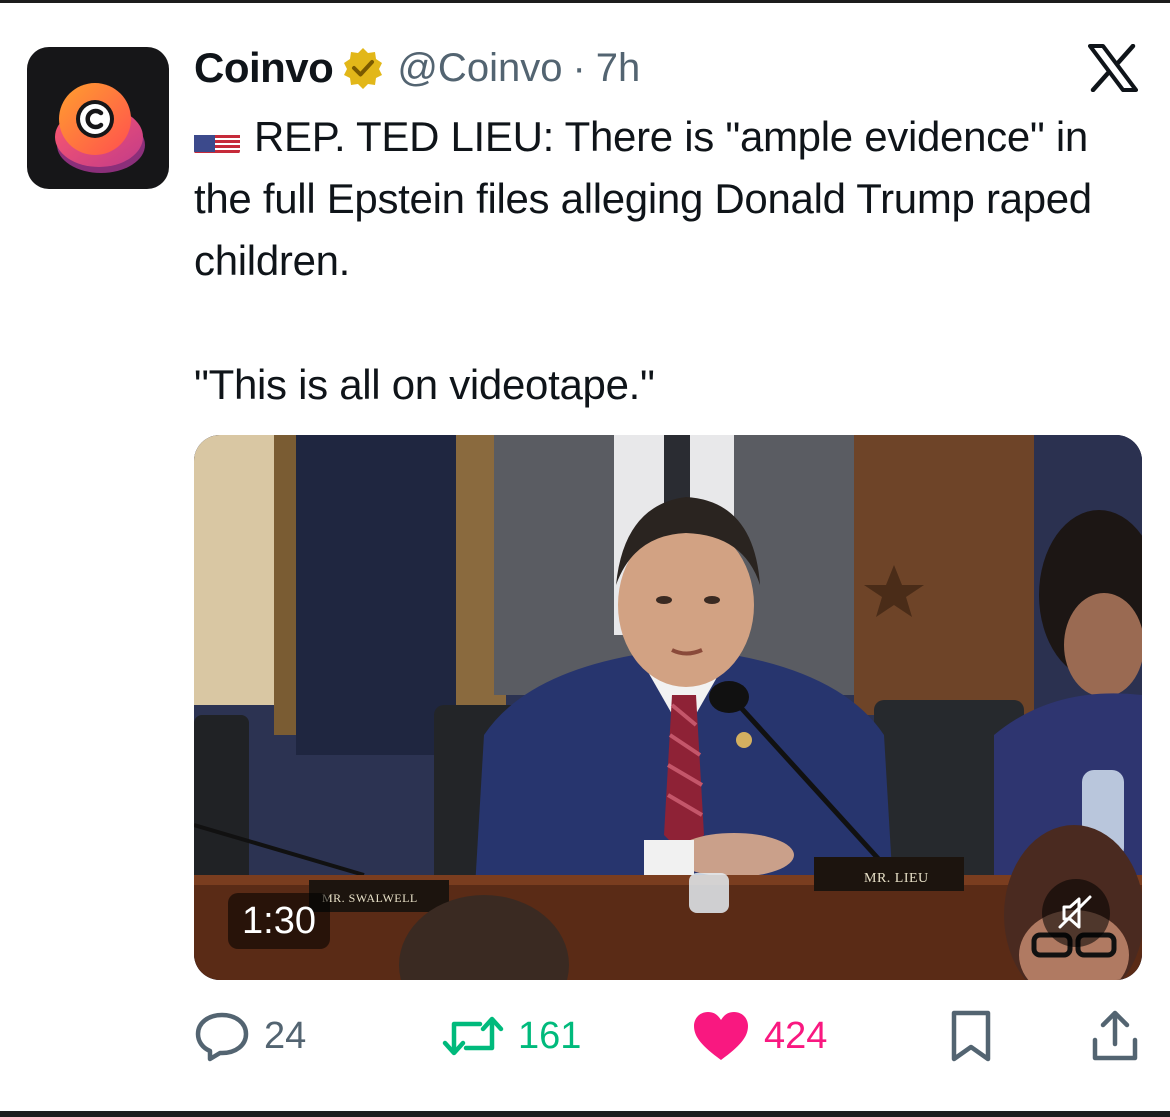  Describe the element at coordinates (250, 1036) in the screenshot. I see `reply-button: 24` at that location.